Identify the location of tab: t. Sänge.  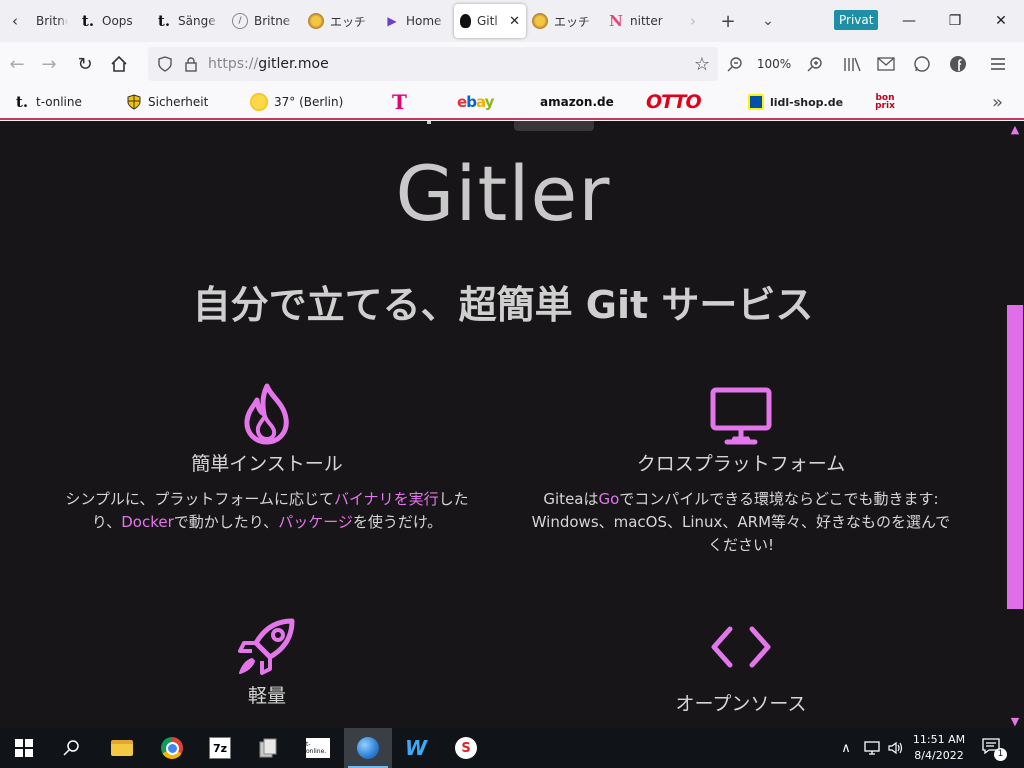
(188, 21).